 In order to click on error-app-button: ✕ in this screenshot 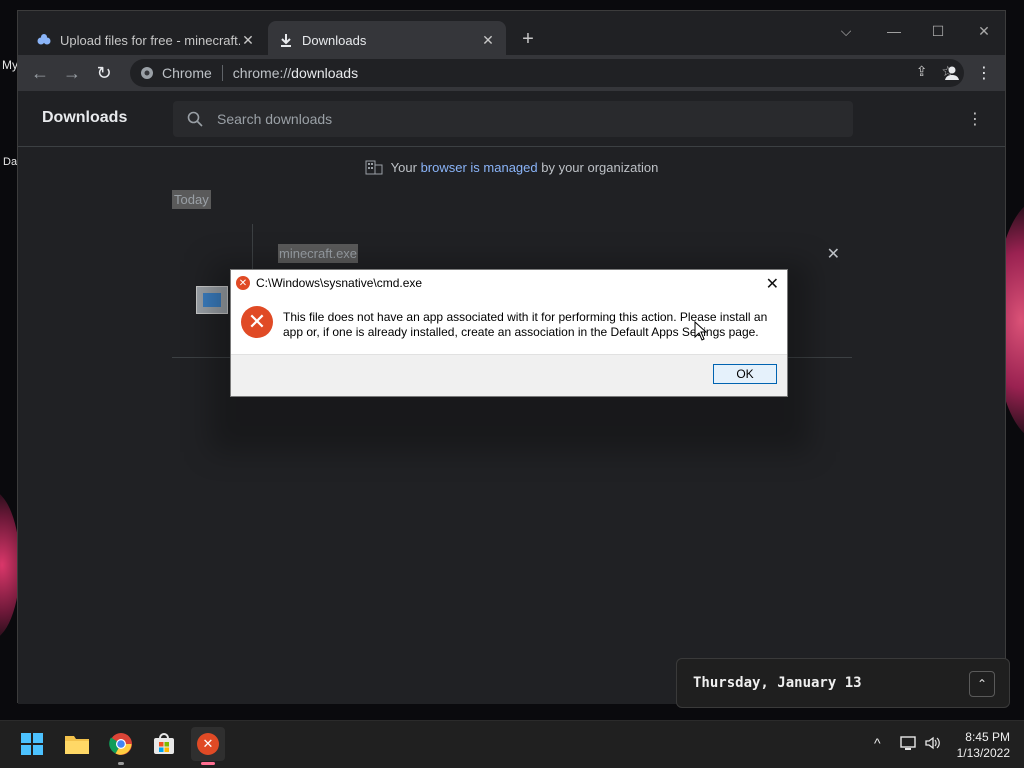, I will do `click(208, 746)`.